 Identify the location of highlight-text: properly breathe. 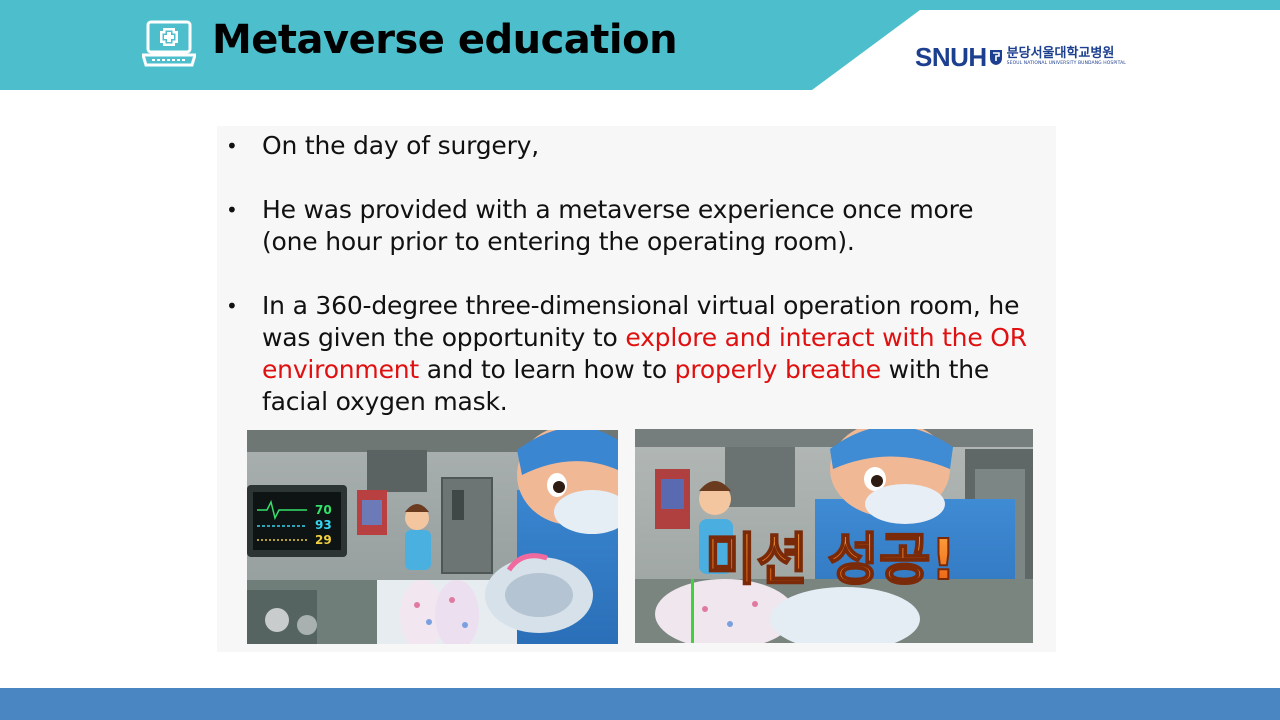
(777, 369).